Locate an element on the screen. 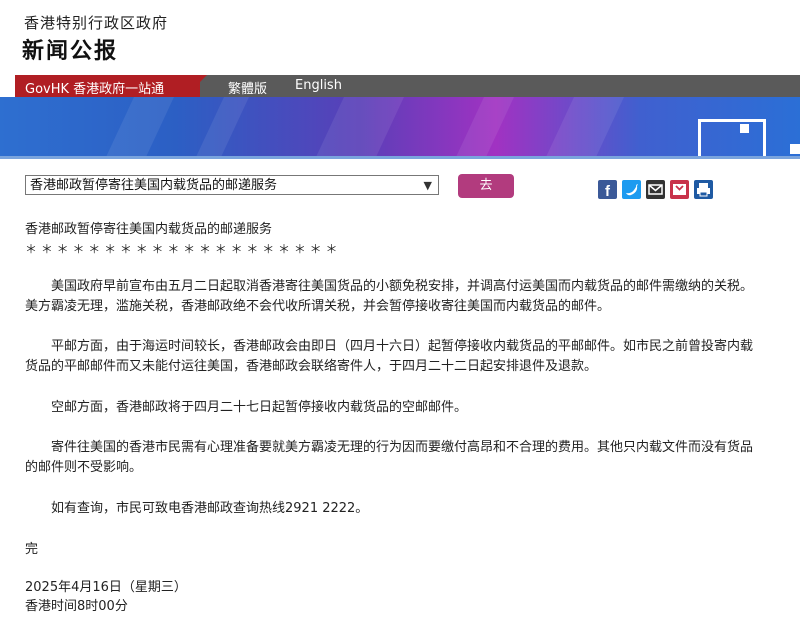 Image resolution: width=800 pixels, height=625 pixels. article-title: 香港邮政暂停寄往美国内载货品的邮递服务 is located at coordinates (149, 229).